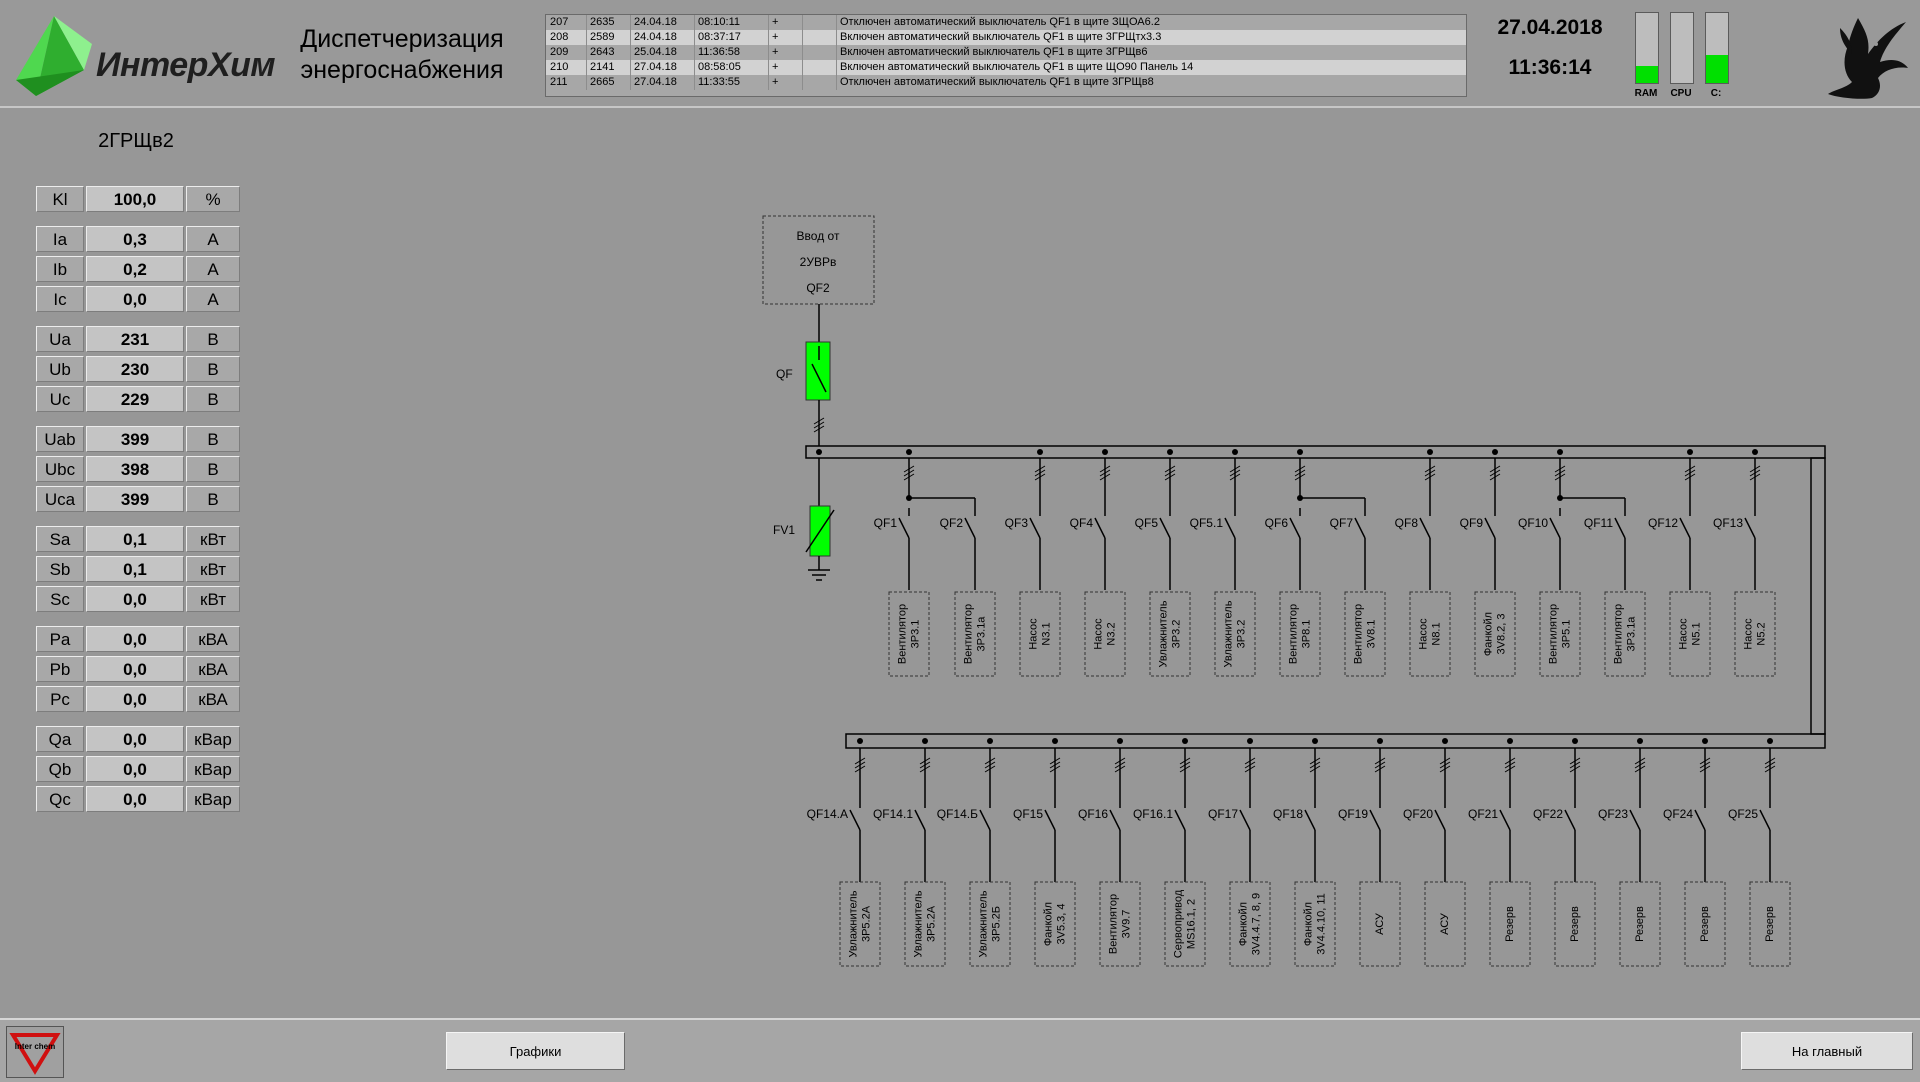  What do you see at coordinates (1241, 634) in the screenshot?
I see `load-label: 3Р3.2` at bounding box center [1241, 634].